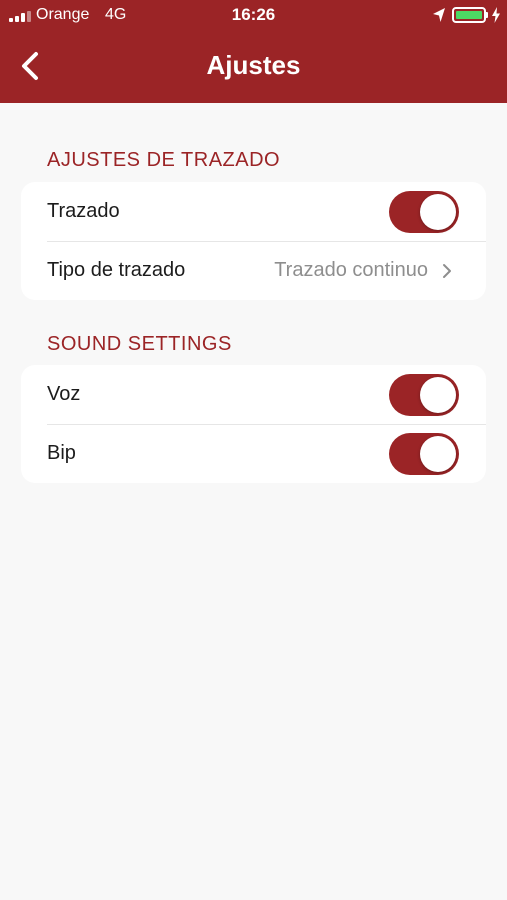 This screenshot has width=507, height=900. What do you see at coordinates (487, 15) in the screenshot?
I see `battery-cap` at bounding box center [487, 15].